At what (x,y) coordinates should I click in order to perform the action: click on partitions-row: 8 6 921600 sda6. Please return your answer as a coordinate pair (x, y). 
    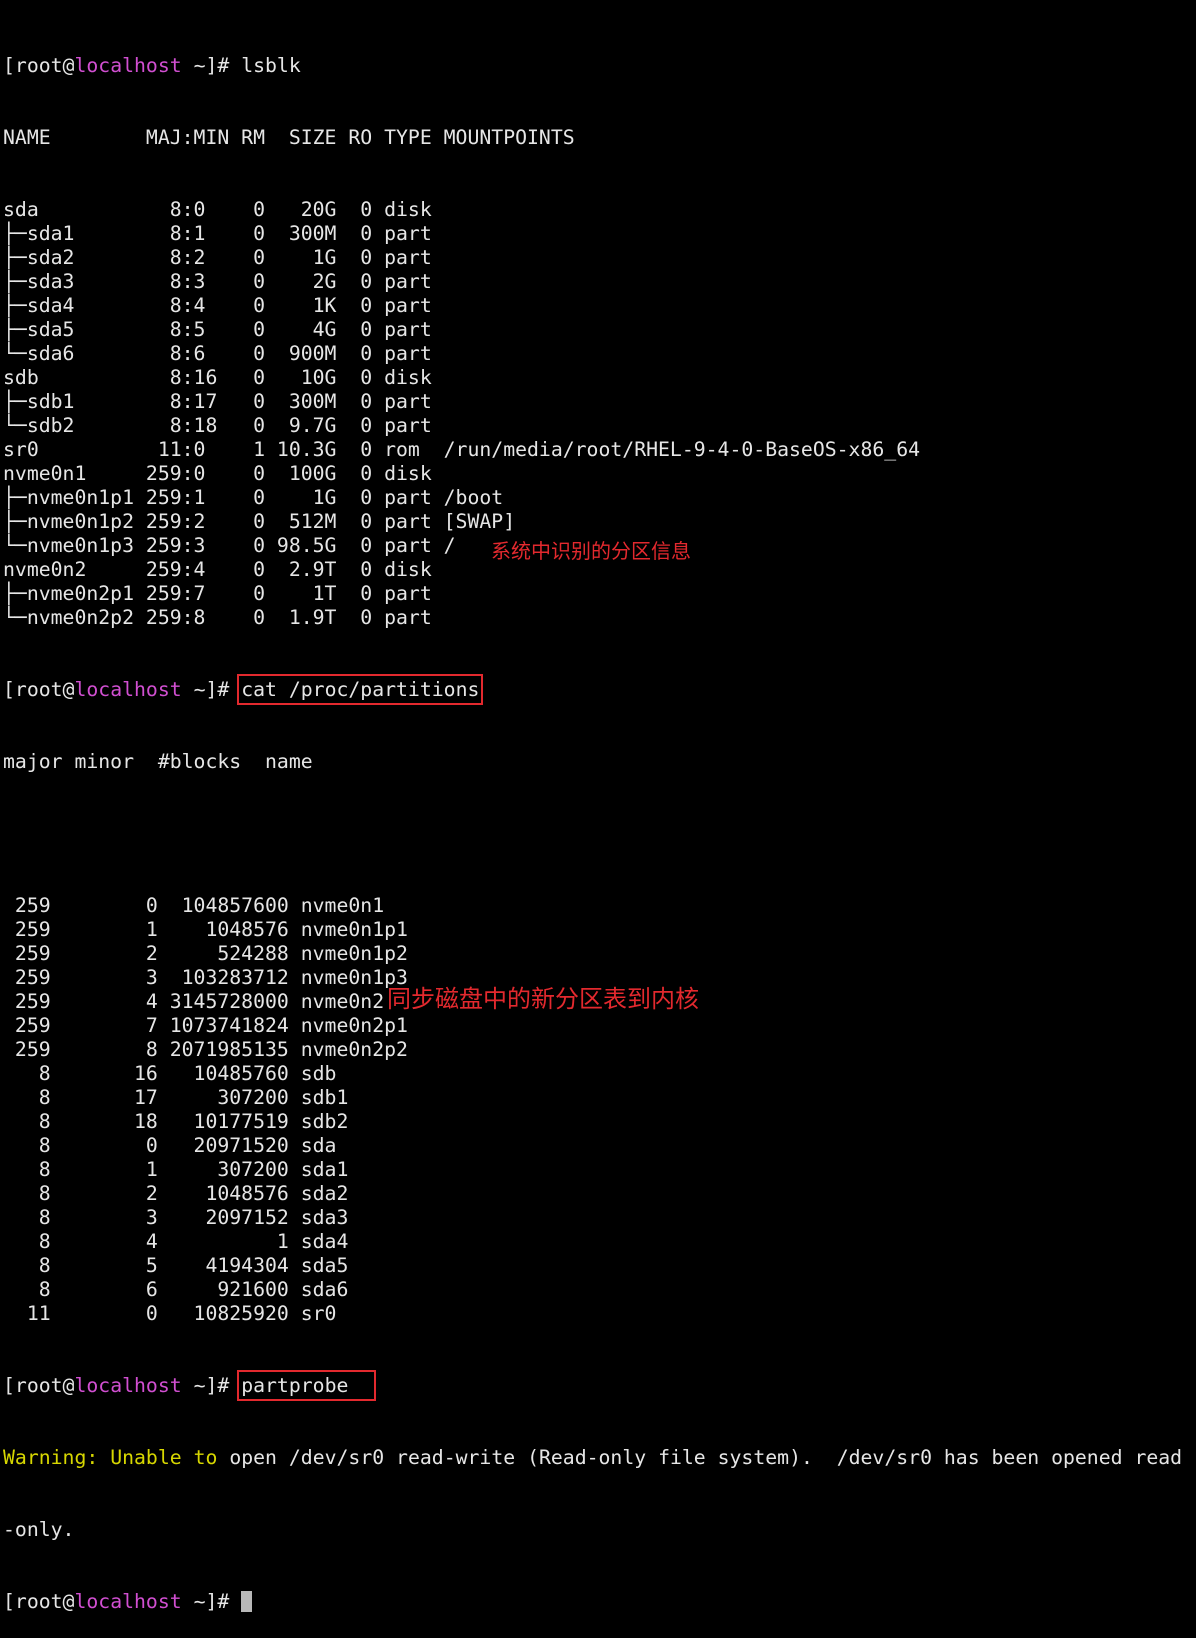
    Looking at the image, I should click on (176, 1289).